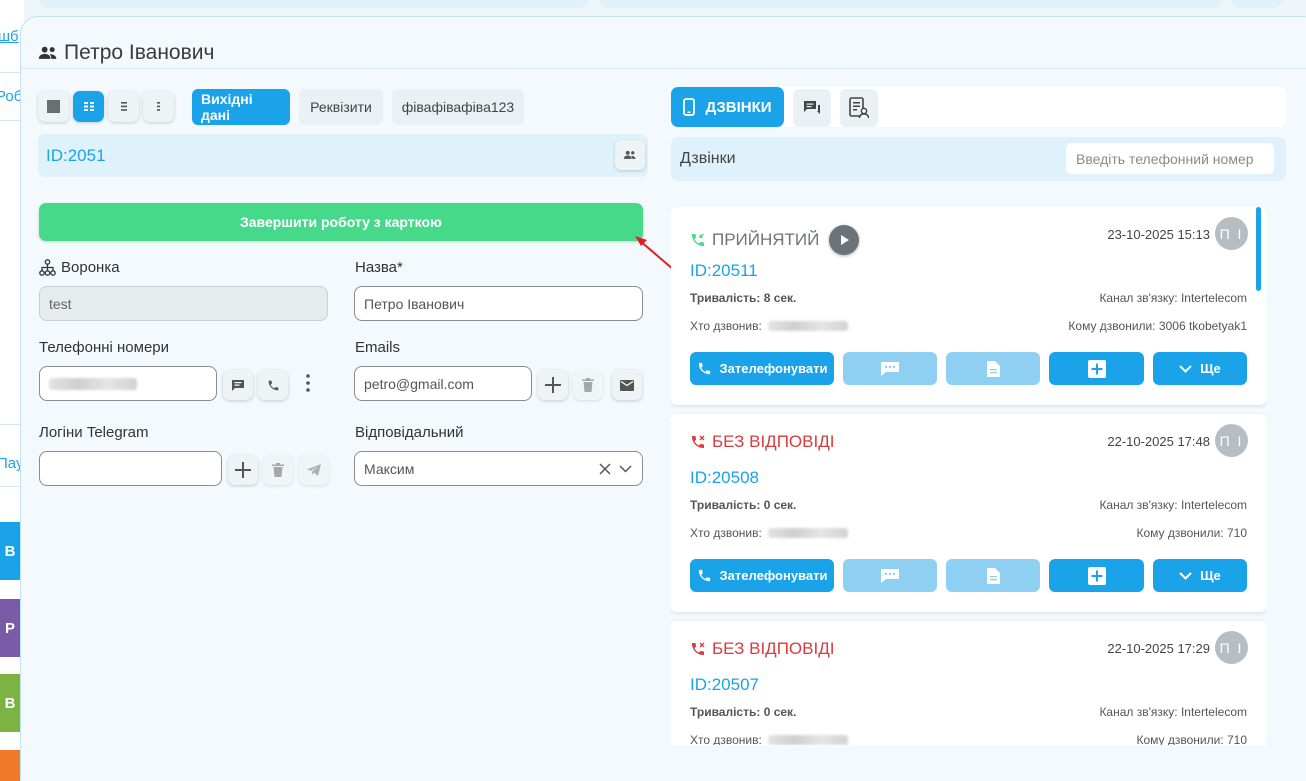  I want to click on send-email-button, so click(627, 385).